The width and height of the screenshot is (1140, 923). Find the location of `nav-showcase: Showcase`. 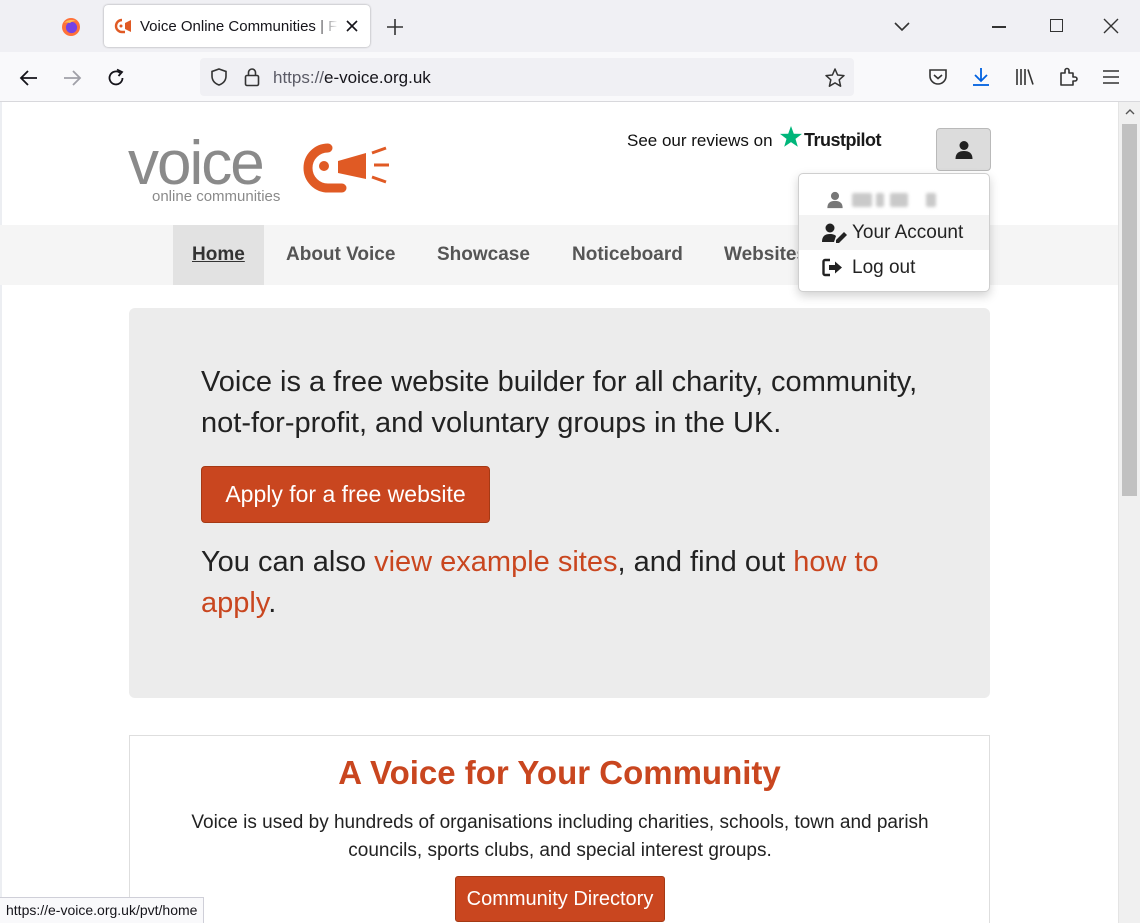

nav-showcase: Showcase is located at coordinates (483, 255).